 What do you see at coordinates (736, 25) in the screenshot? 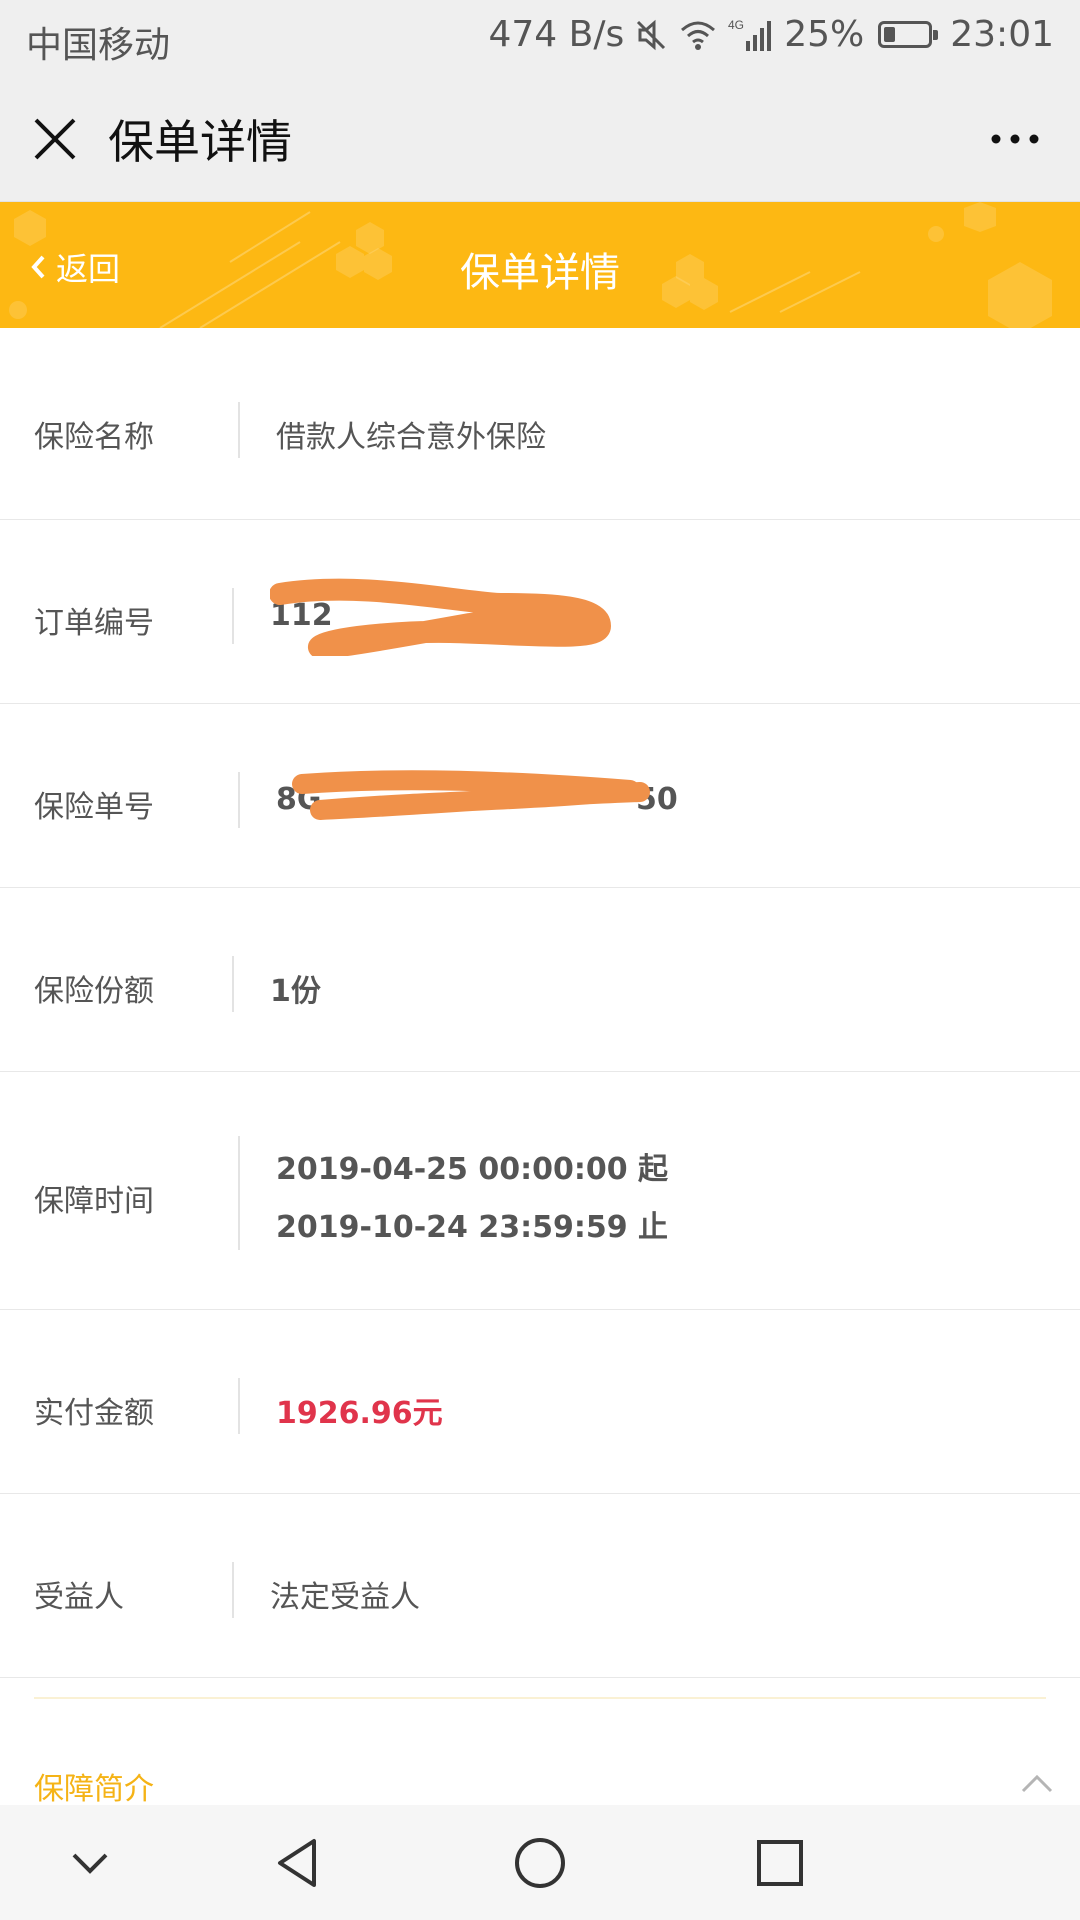
I see `network-type-label: 4G` at bounding box center [736, 25].